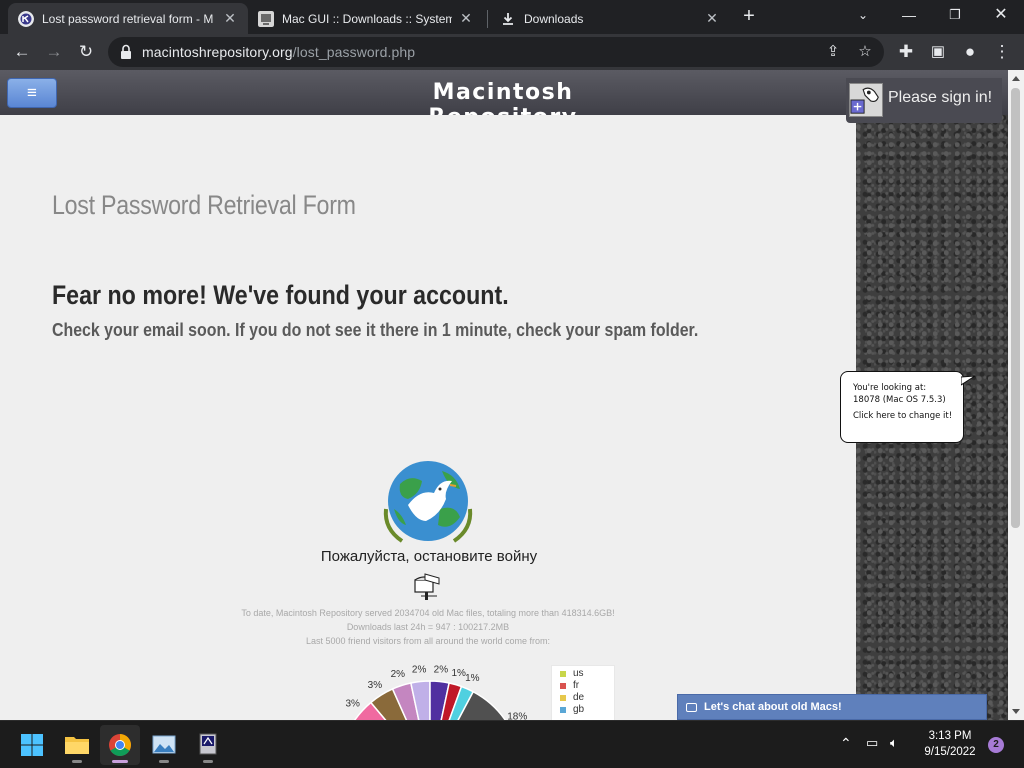  Describe the element at coordinates (32, 93) in the screenshot. I see `hamburger-menu-button: ≡` at that location.